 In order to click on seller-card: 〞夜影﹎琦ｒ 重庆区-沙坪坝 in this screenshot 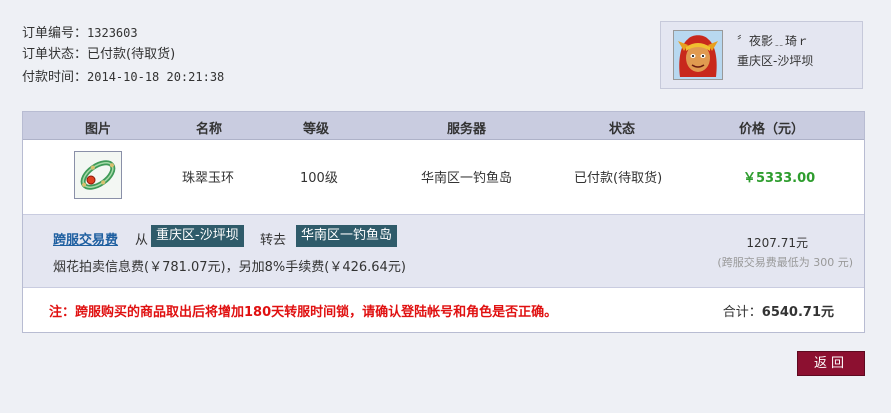, I will do `click(761, 55)`.